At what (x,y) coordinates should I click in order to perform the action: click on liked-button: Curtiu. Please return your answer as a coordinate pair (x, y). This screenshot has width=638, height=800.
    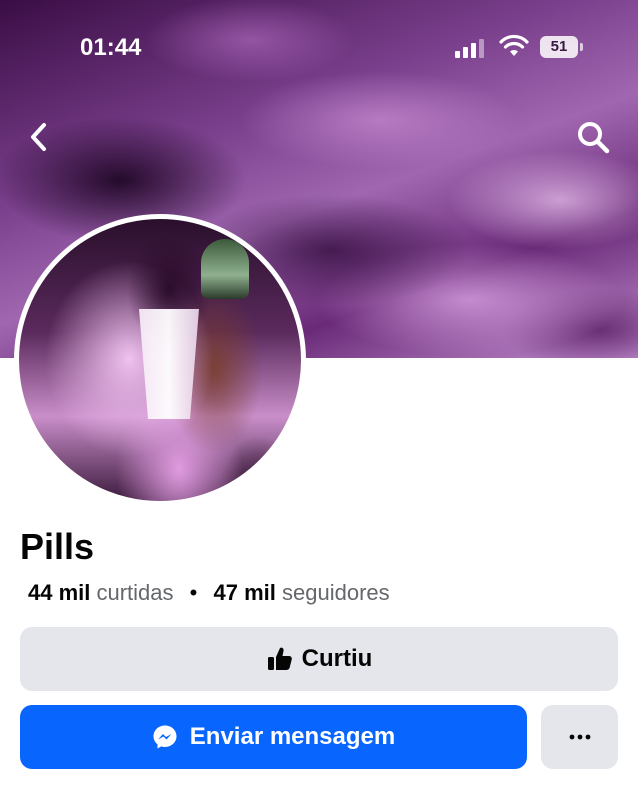
    Looking at the image, I should click on (319, 659).